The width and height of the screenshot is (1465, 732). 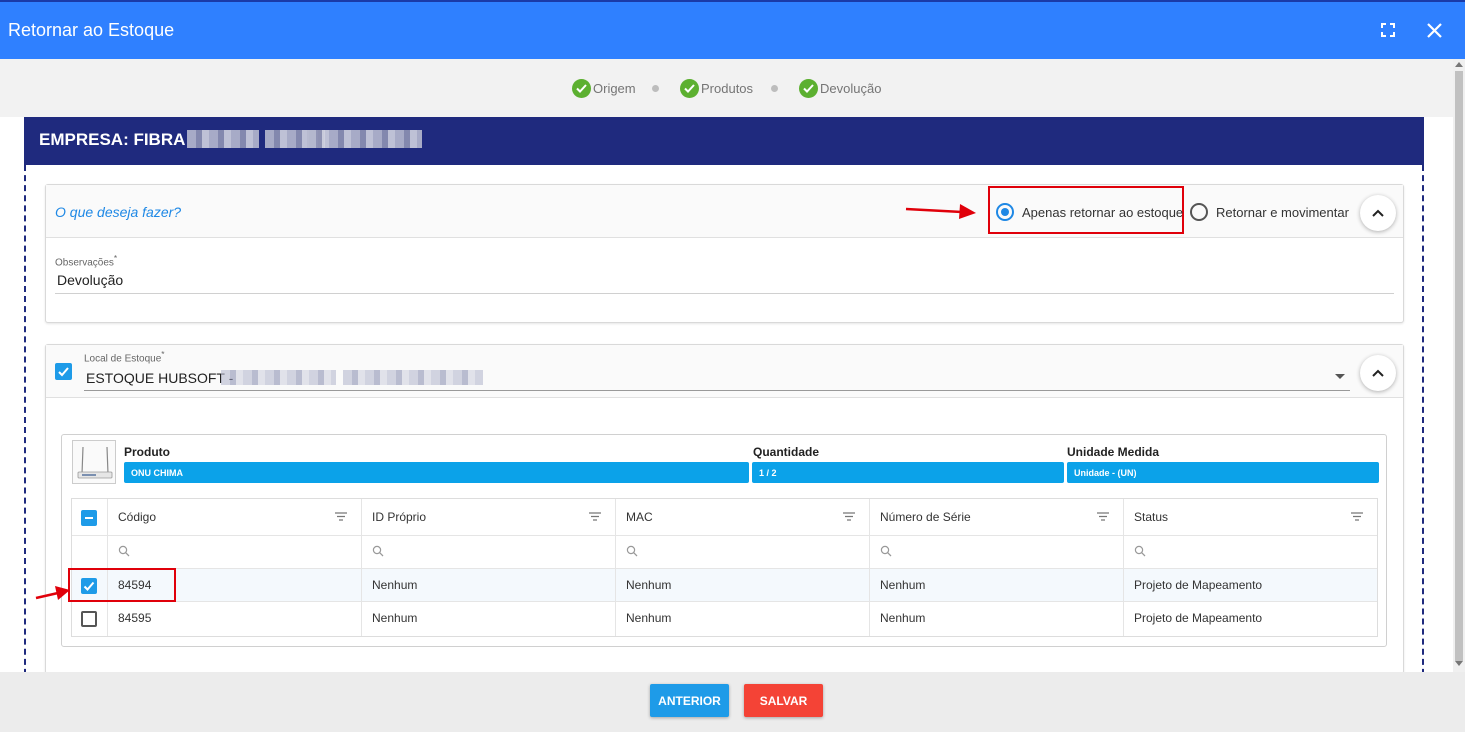 I want to click on company-header: EMPRESA: FIBRA, so click(x=724, y=141).